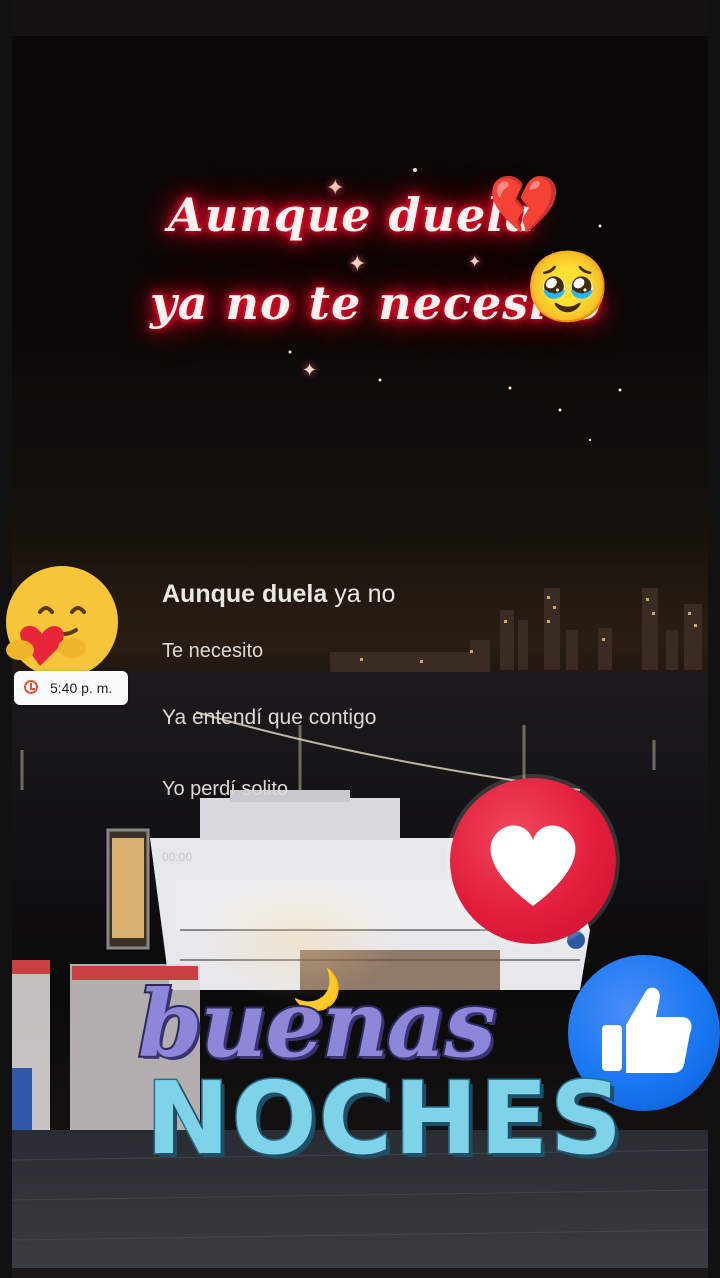 This screenshot has width=720, height=1278. Describe the element at coordinates (533, 865) in the screenshot. I see `heart-reaction-icon` at that location.